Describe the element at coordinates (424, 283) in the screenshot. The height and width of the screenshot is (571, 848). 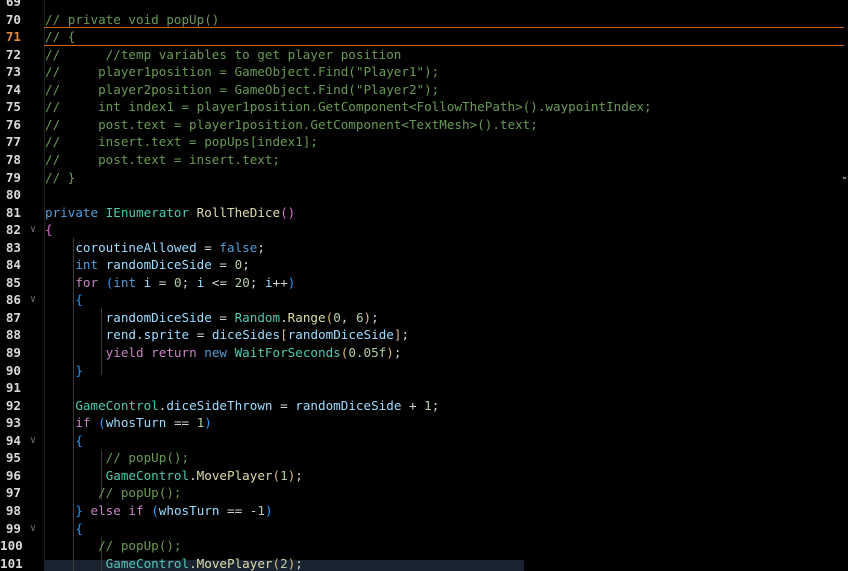
I see `code-line: 85 for (int i = 0; i <= 20; i++)` at that location.